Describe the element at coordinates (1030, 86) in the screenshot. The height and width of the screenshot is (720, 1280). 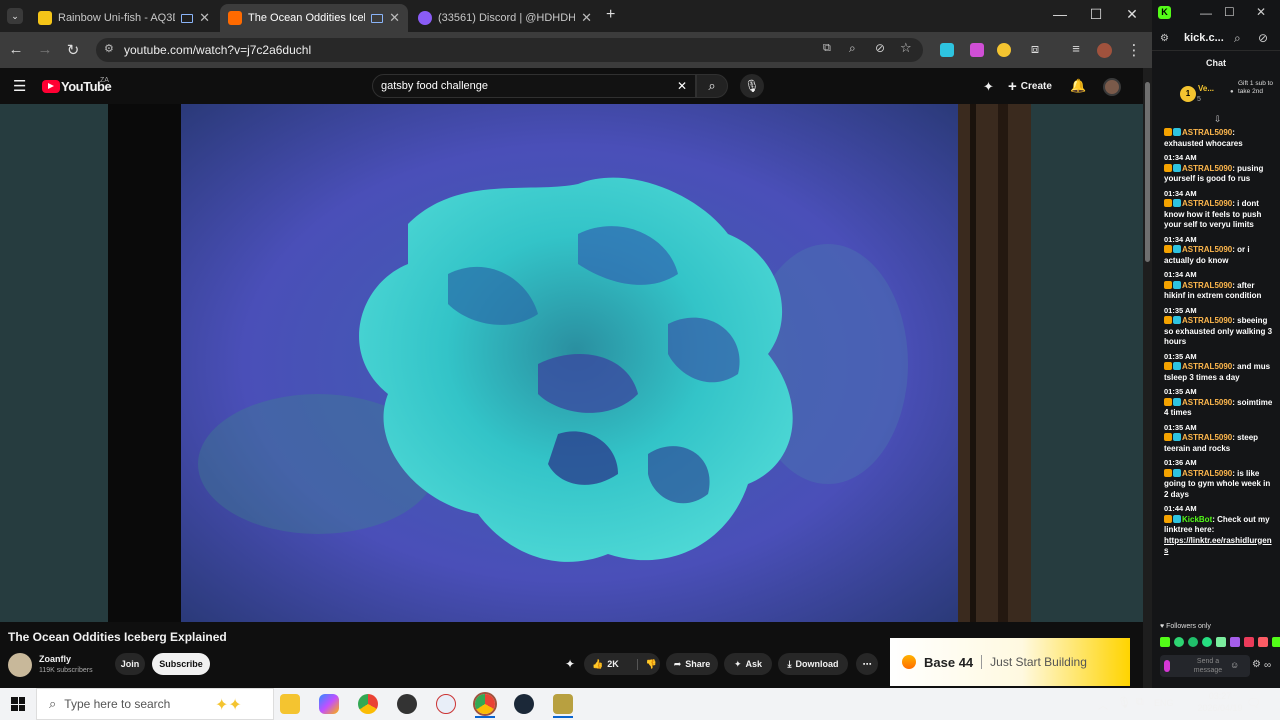
I see `create-button: + Create` at that location.